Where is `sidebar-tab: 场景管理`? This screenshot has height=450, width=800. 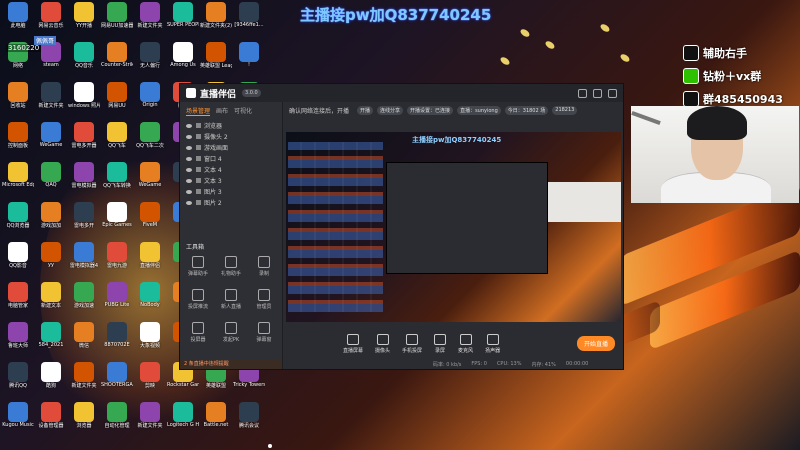
sidebar-tab: 场景管理 is located at coordinates (198, 111).